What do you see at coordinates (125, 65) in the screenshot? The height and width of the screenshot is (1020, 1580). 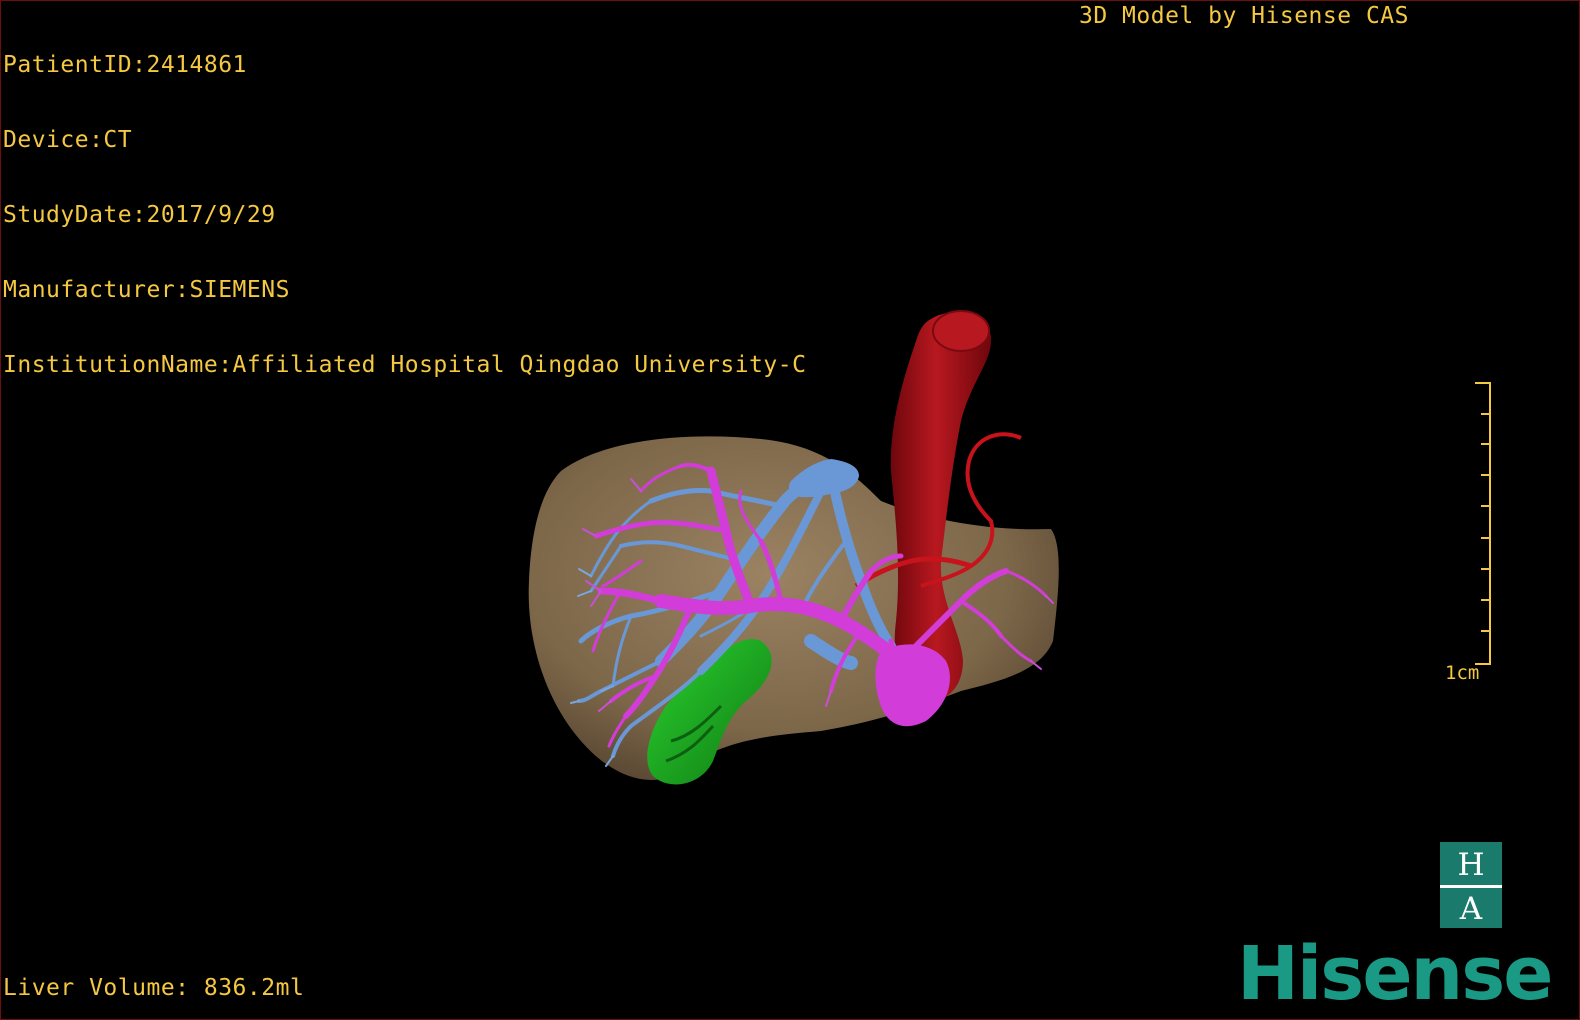 I see `patient-id: PatientID:2414861` at bounding box center [125, 65].